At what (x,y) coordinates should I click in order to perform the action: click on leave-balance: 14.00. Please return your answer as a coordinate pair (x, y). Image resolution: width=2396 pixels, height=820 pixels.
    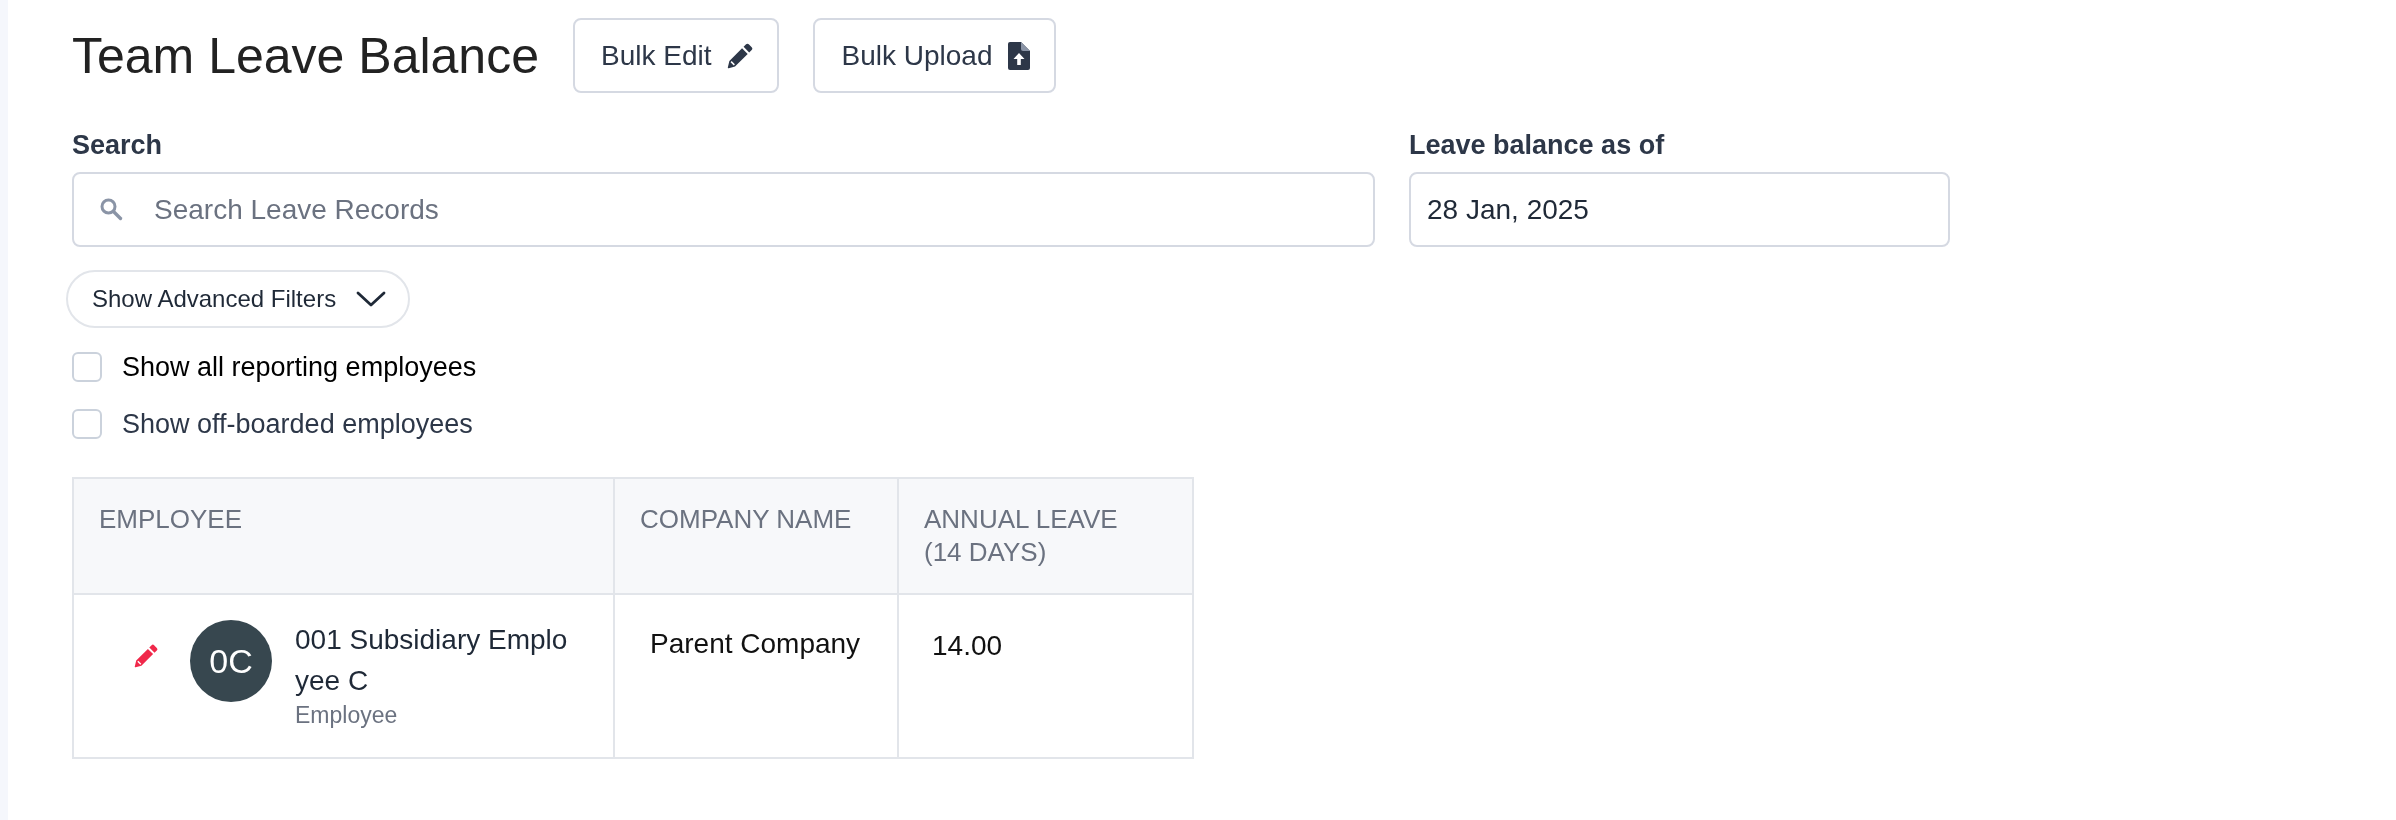
    Looking at the image, I should click on (967, 646).